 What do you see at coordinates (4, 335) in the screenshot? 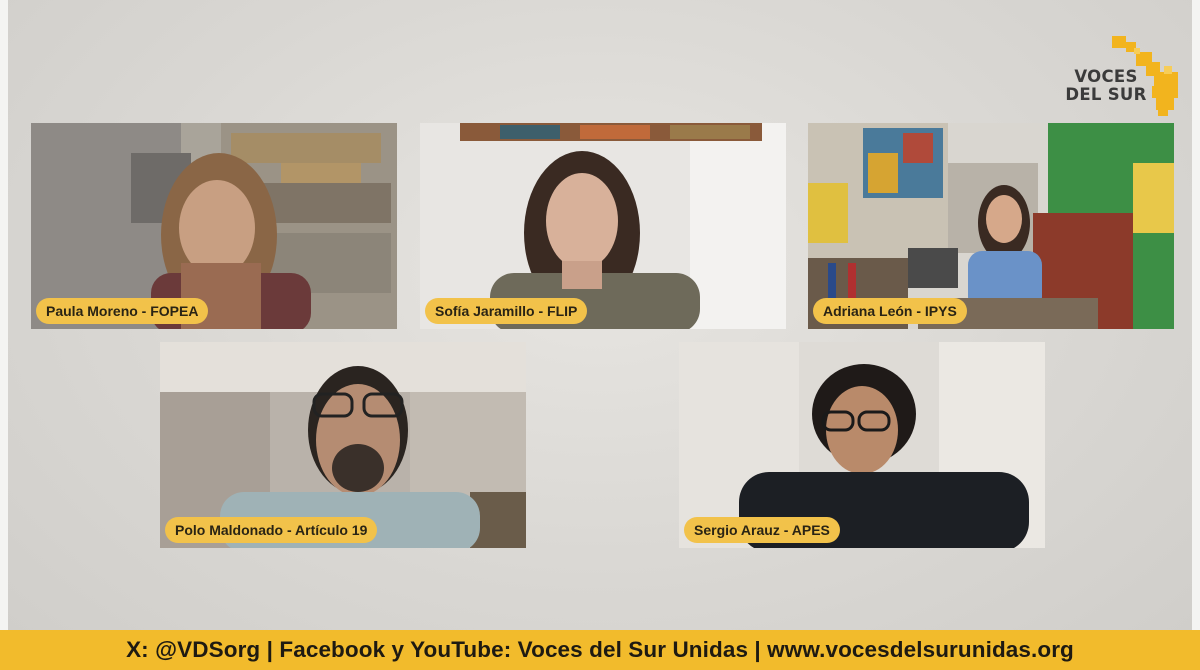
I see `left-edge` at bounding box center [4, 335].